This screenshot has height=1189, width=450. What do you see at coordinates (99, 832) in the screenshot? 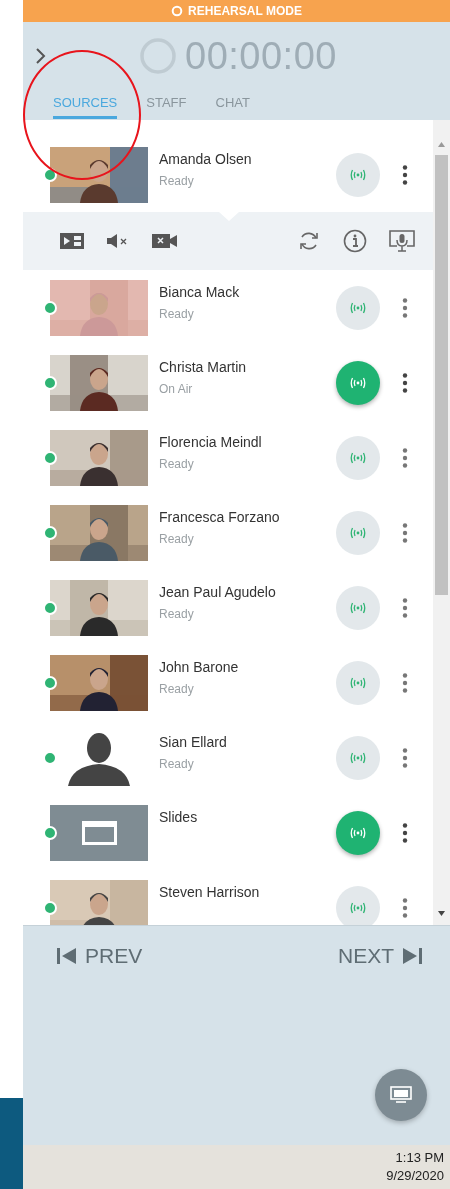
I see `slides-icon` at bounding box center [99, 832].